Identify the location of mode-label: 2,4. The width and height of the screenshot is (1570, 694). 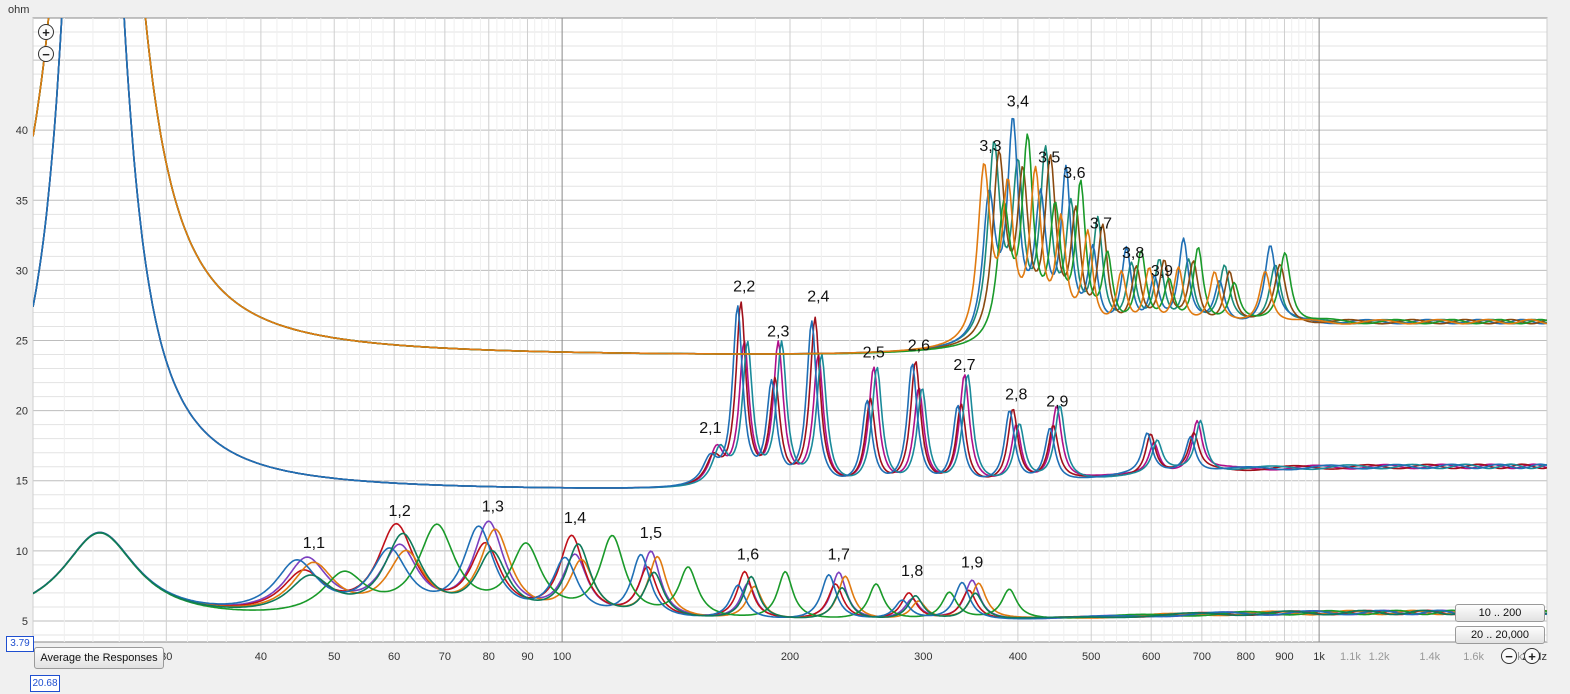
(818, 296).